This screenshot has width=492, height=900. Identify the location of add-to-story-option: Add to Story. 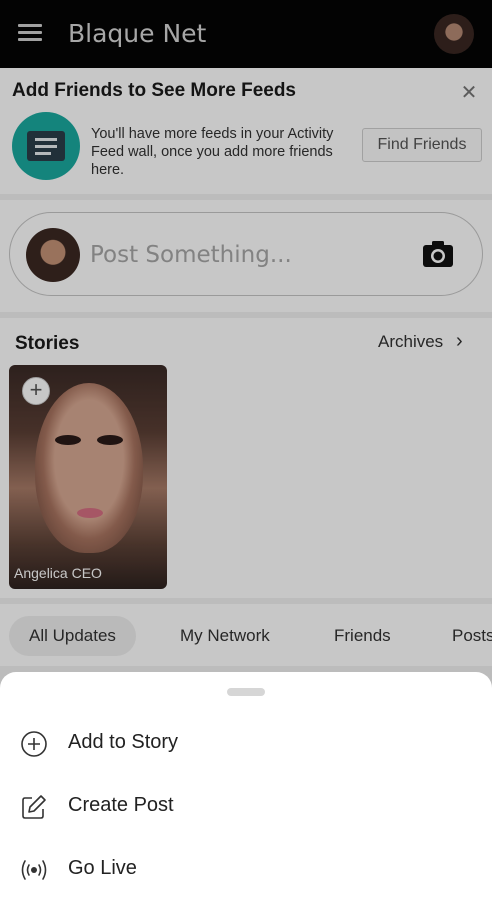
(246, 743).